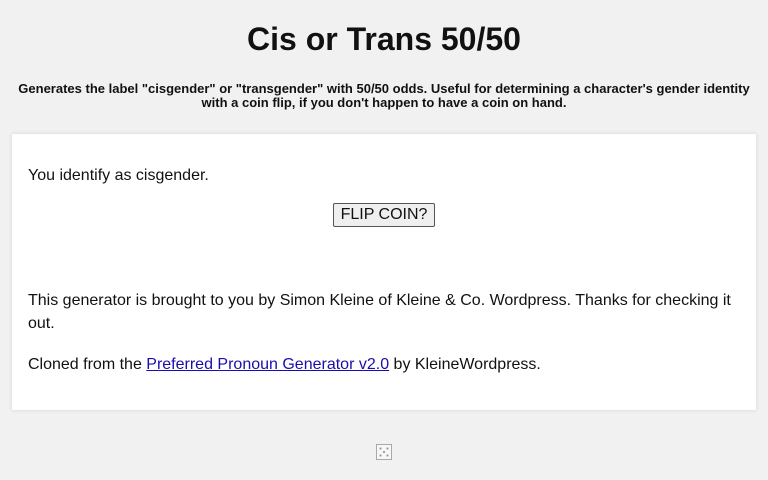  Describe the element at coordinates (267, 364) in the screenshot. I see `pronoun-generator-link: Preferred Pronoun Generator v2.0` at that location.